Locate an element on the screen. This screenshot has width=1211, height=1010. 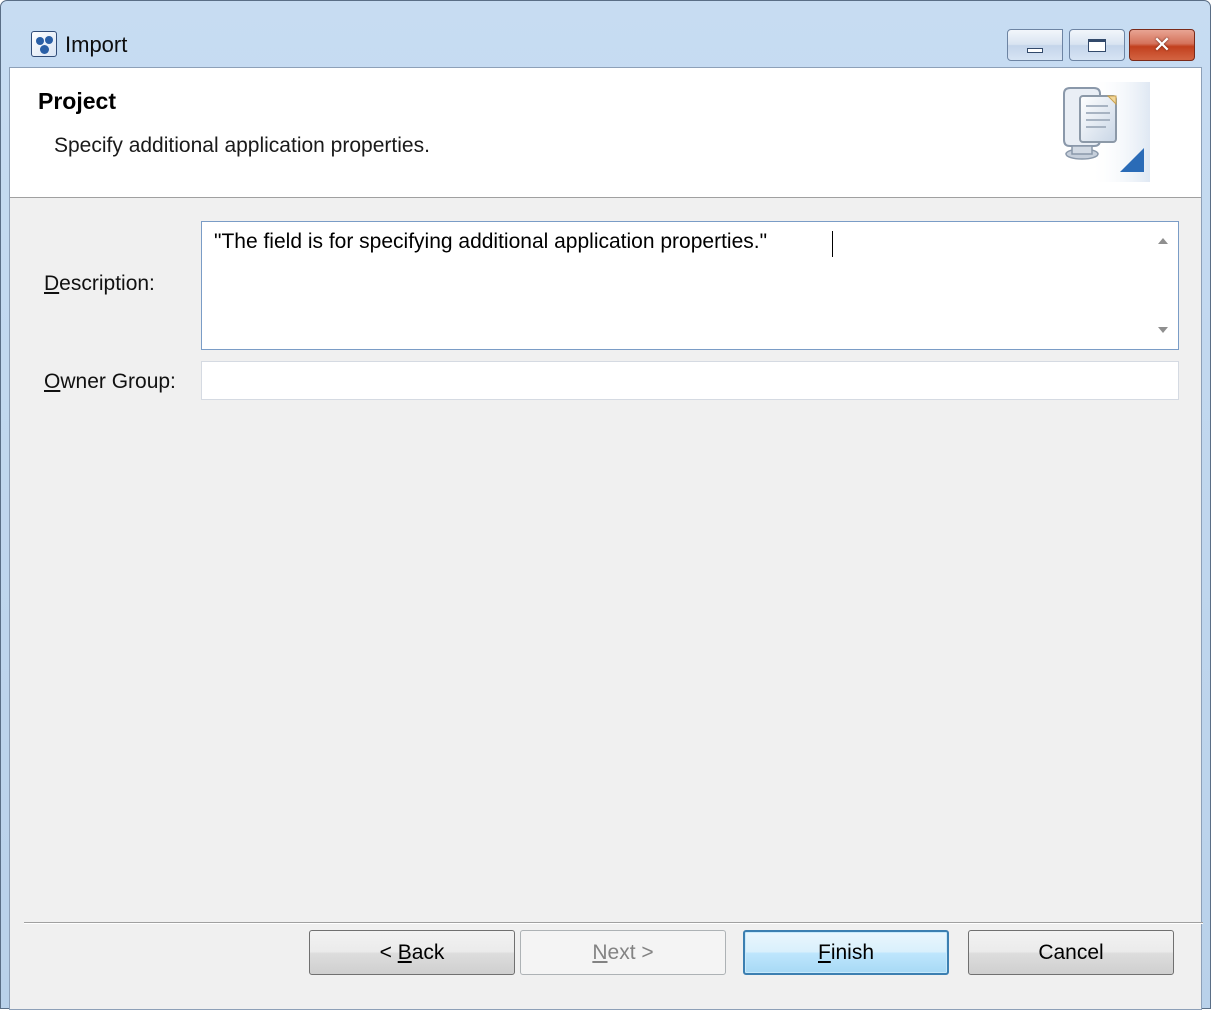
cancel-button: Cancel is located at coordinates (1071, 952).